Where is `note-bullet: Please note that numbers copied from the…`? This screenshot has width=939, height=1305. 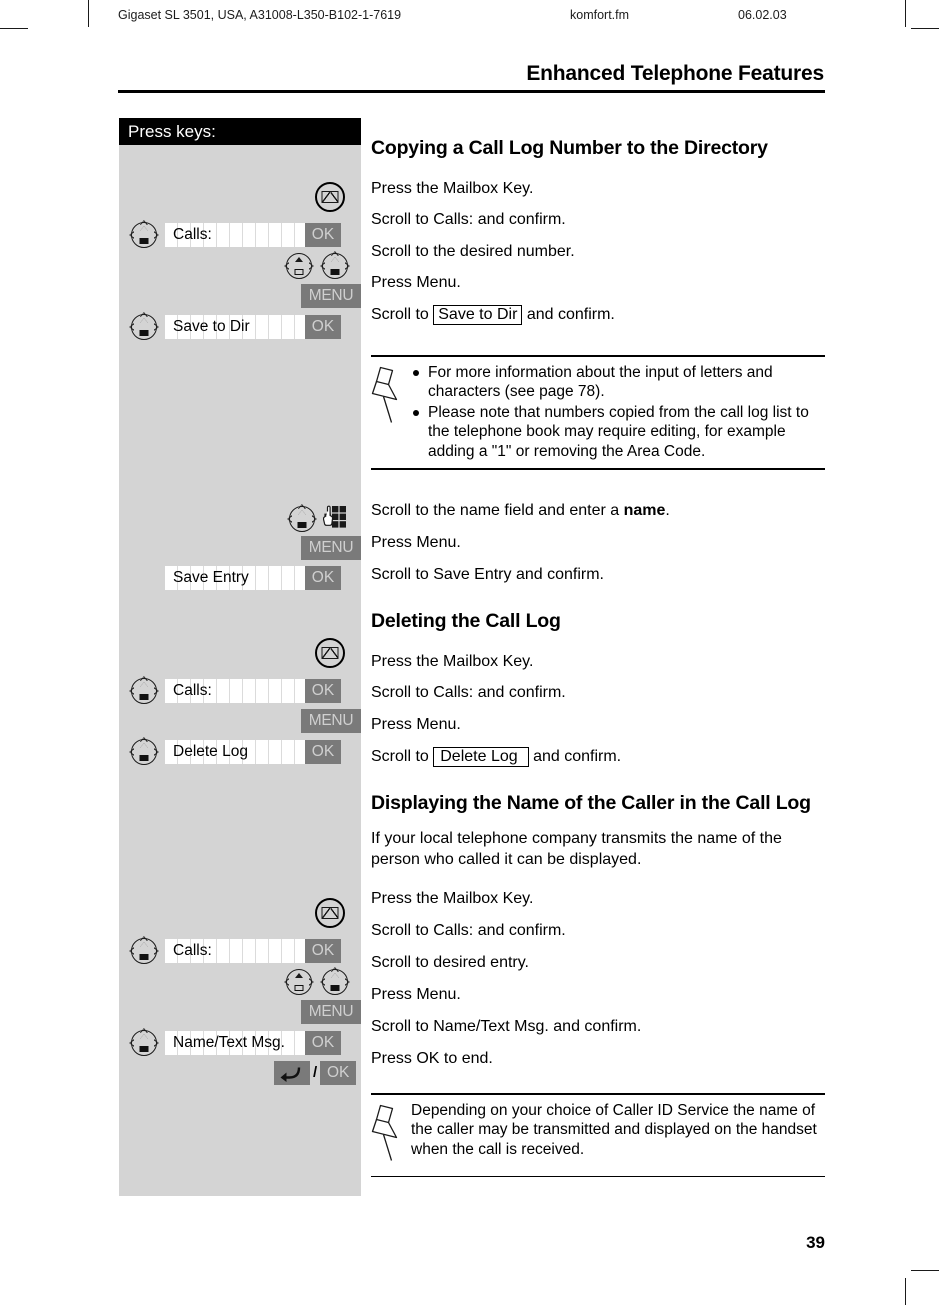
note-bullet: Please note that numbers copied from the… is located at coordinates (618, 432).